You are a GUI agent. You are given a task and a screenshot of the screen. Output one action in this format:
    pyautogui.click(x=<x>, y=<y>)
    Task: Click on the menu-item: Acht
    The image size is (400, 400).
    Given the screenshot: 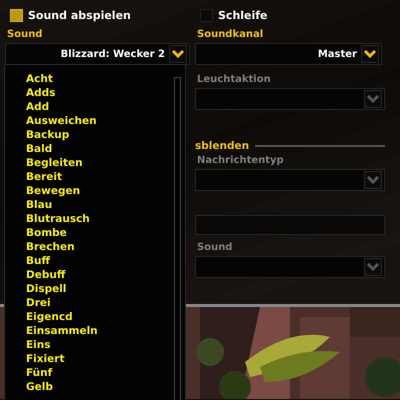 What is the action you would take?
    pyautogui.click(x=39, y=79)
    